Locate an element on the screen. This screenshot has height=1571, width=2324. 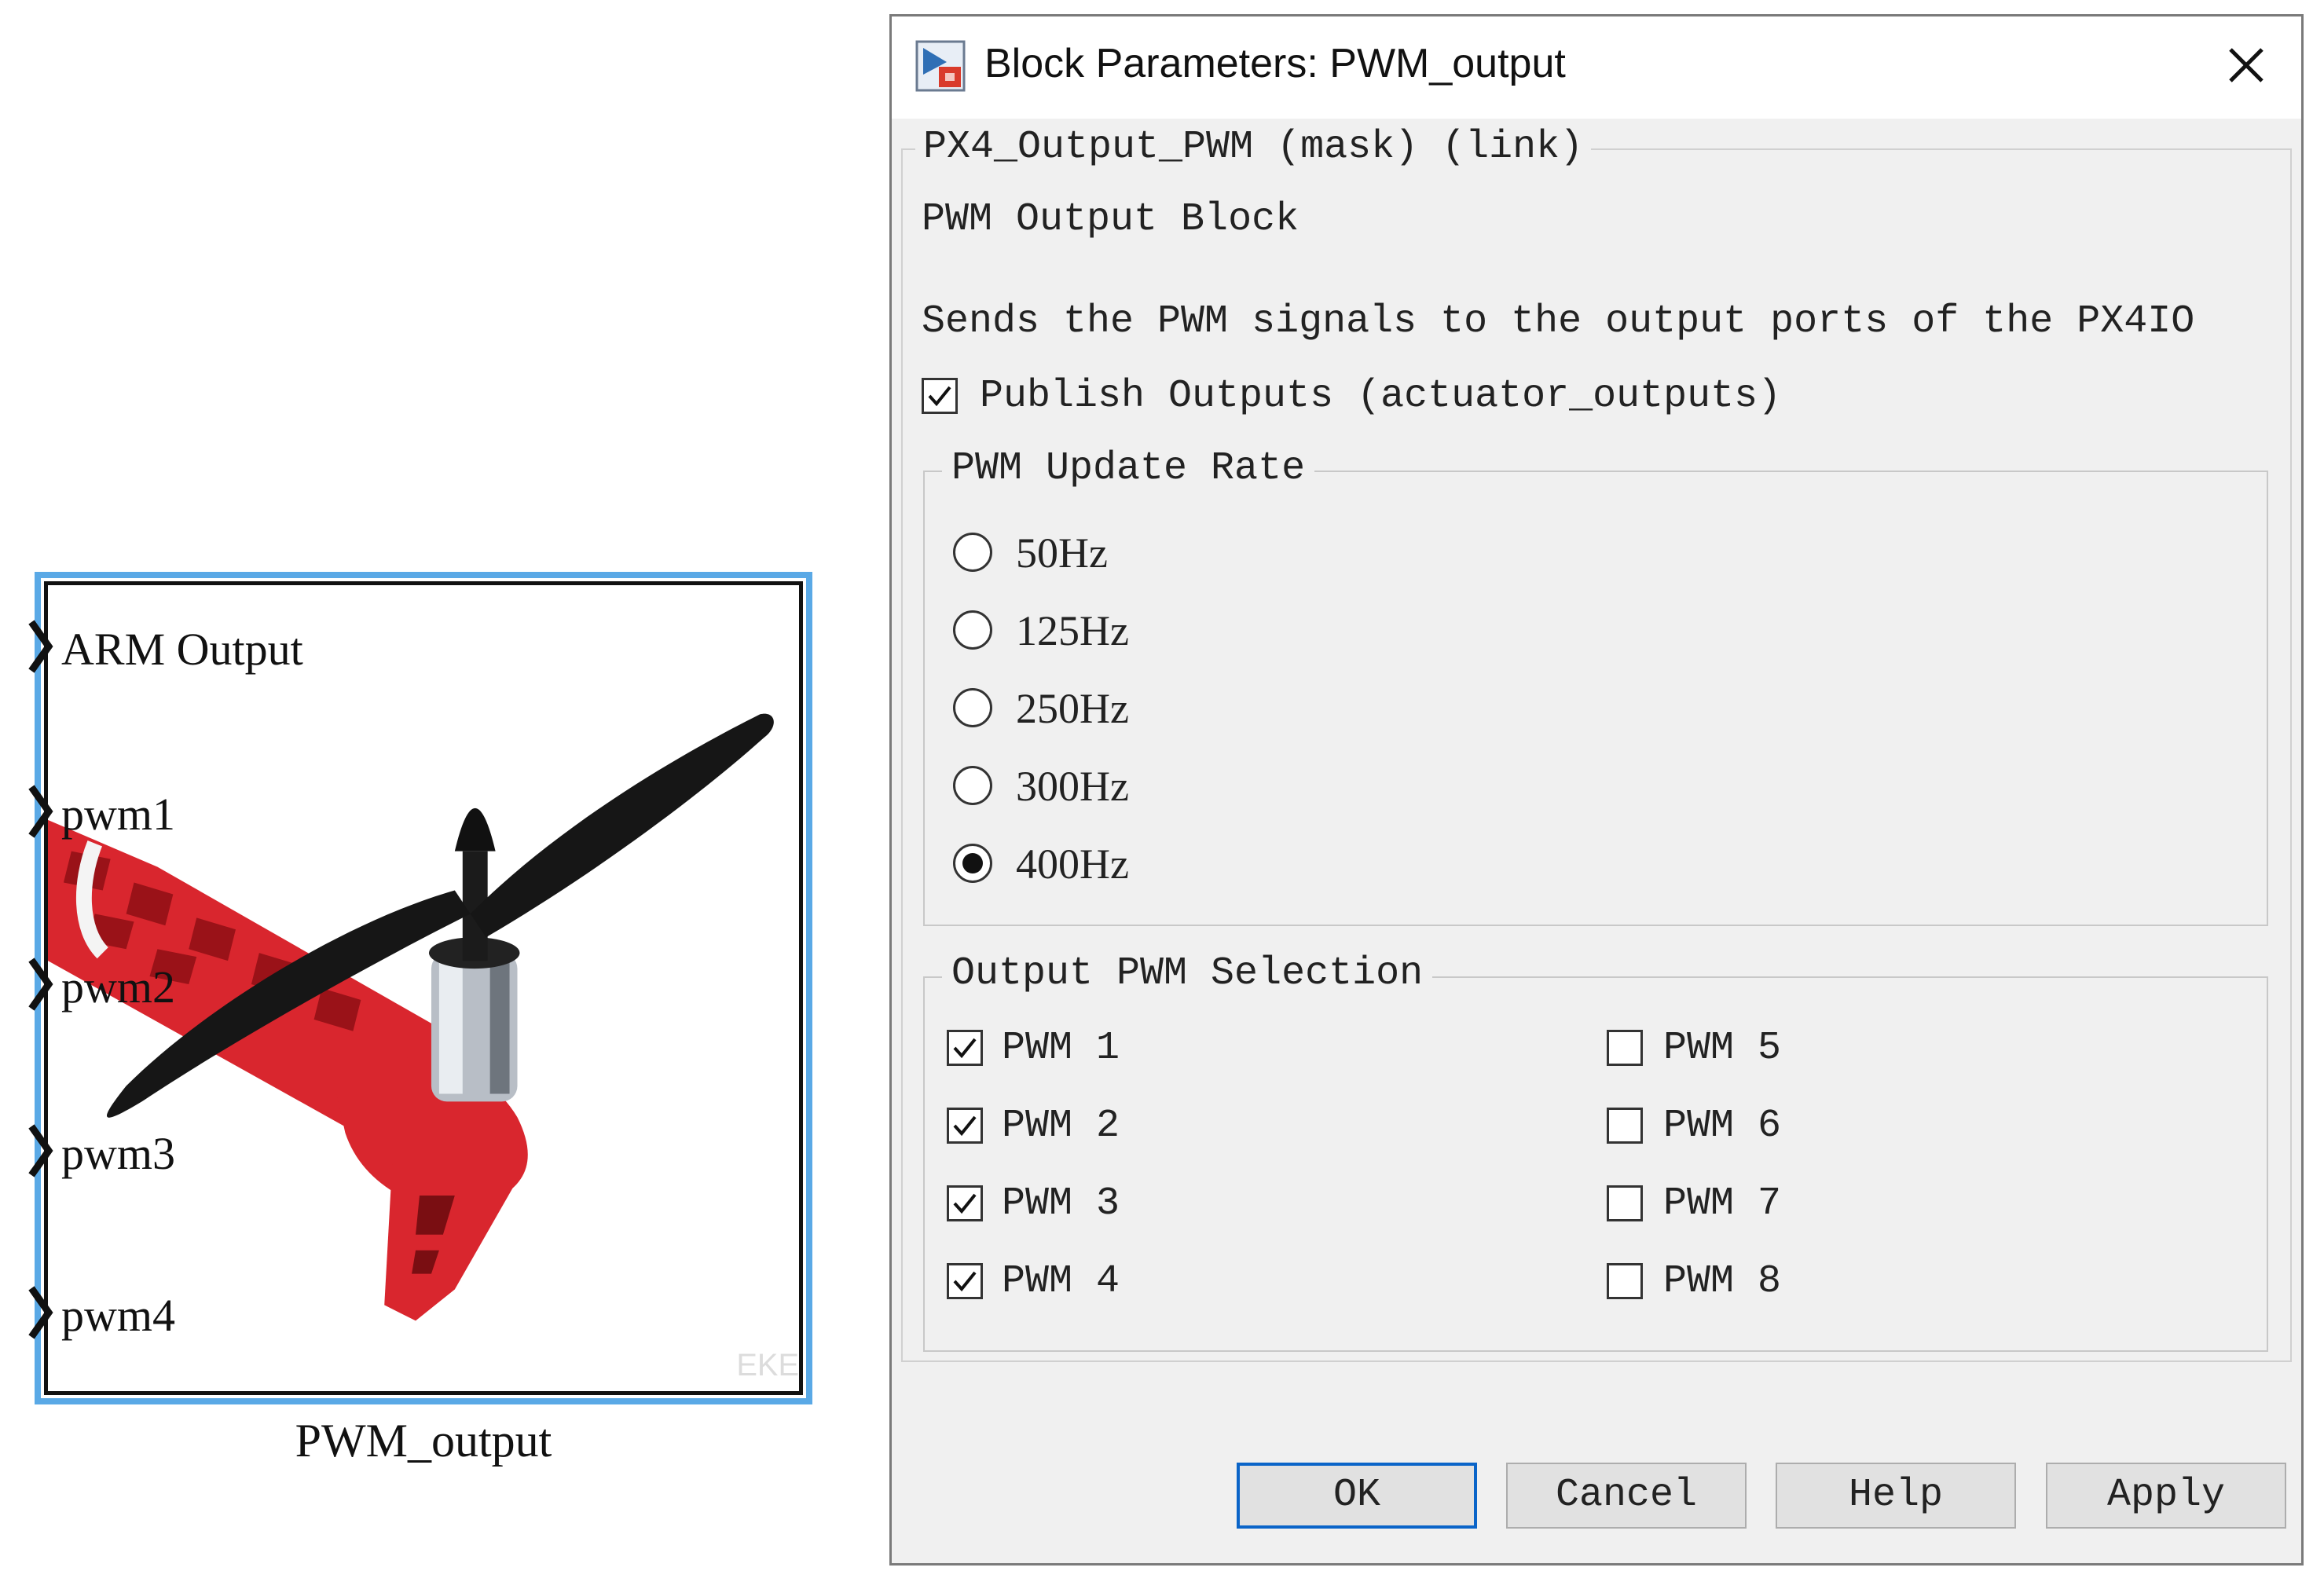
pwm4-checkbox is located at coordinates (965, 1281).